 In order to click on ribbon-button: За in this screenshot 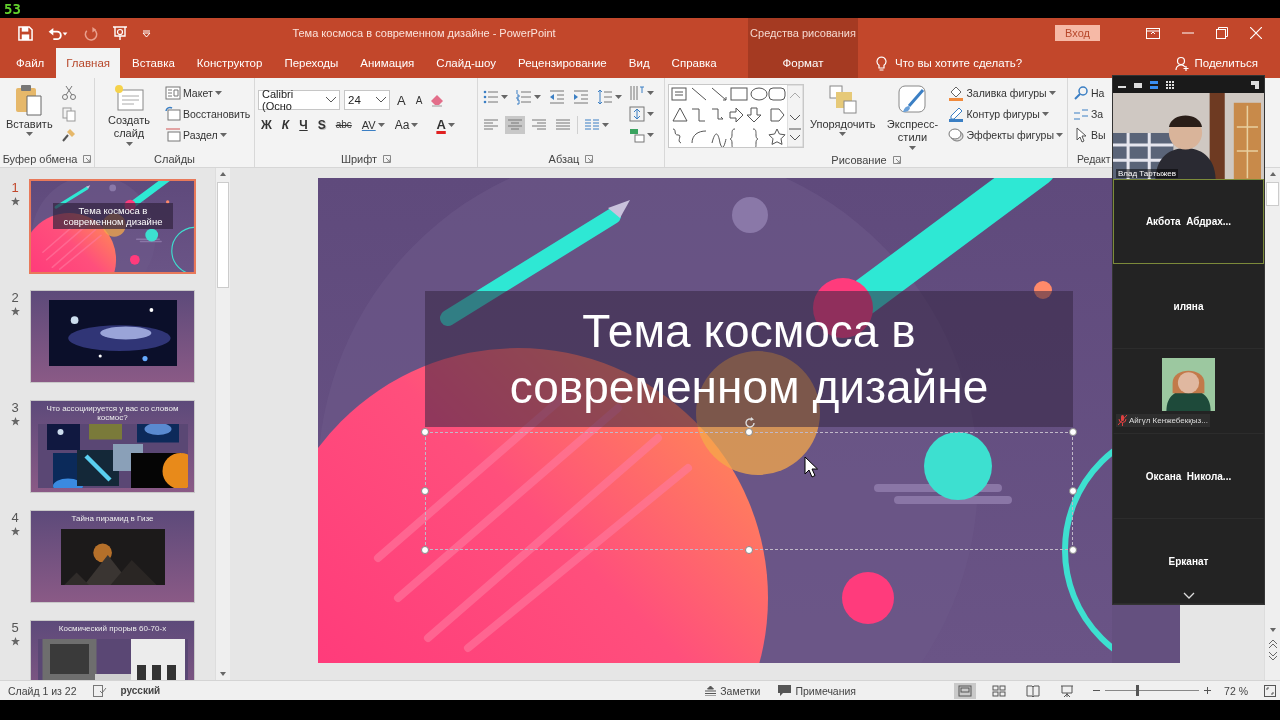, I will do `click(1089, 114)`.